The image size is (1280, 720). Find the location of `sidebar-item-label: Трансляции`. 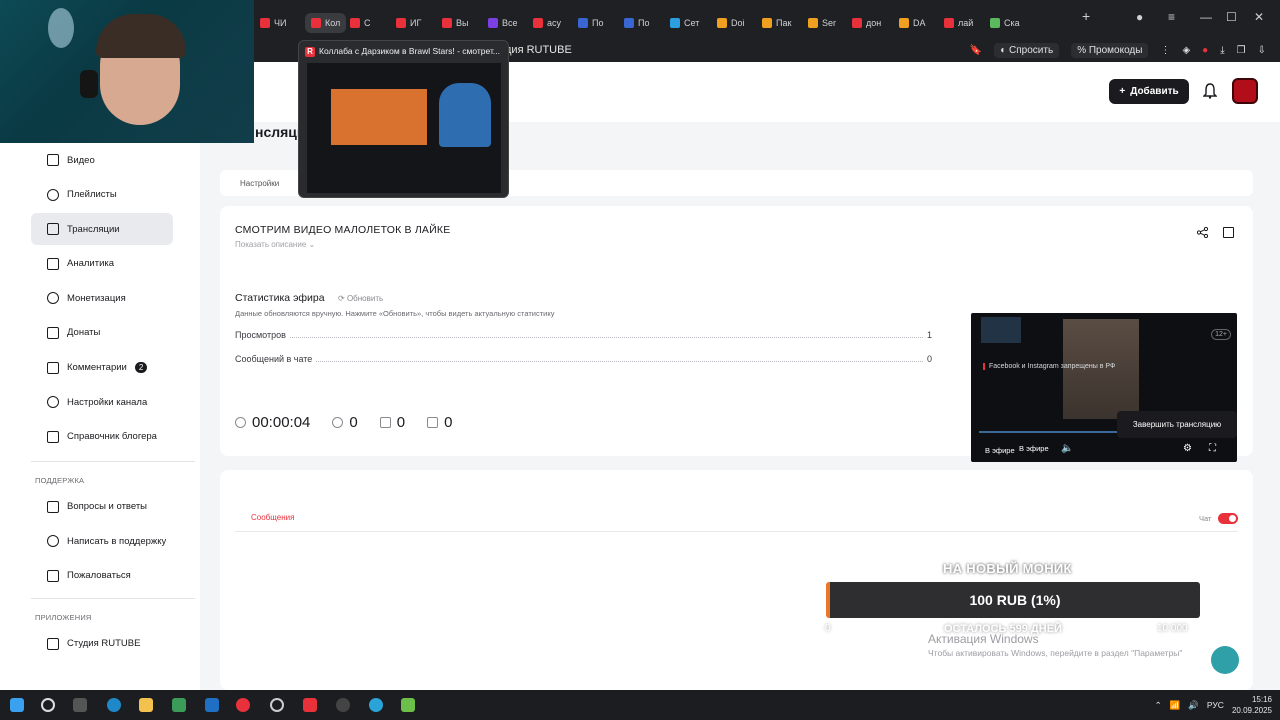

sidebar-item-label: Трансляции is located at coordinates (93, 229).